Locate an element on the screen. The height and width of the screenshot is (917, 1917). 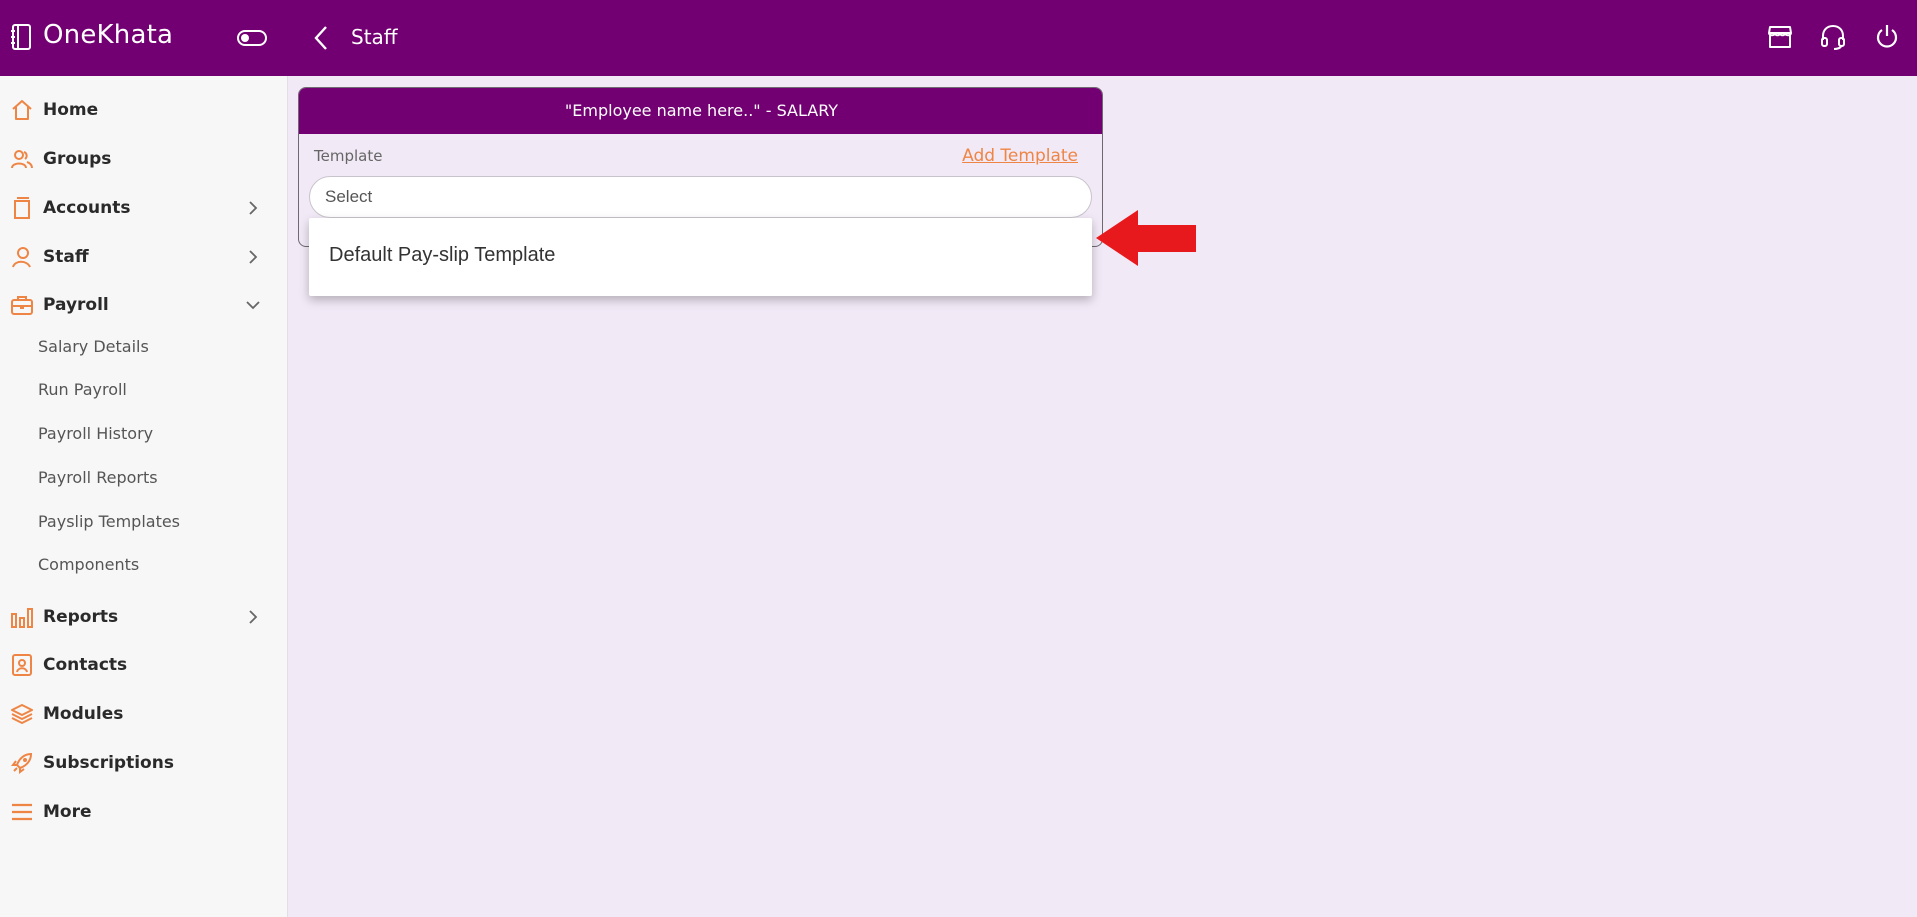
brand-bar: OneKhata is located at coordinates (145, 38).